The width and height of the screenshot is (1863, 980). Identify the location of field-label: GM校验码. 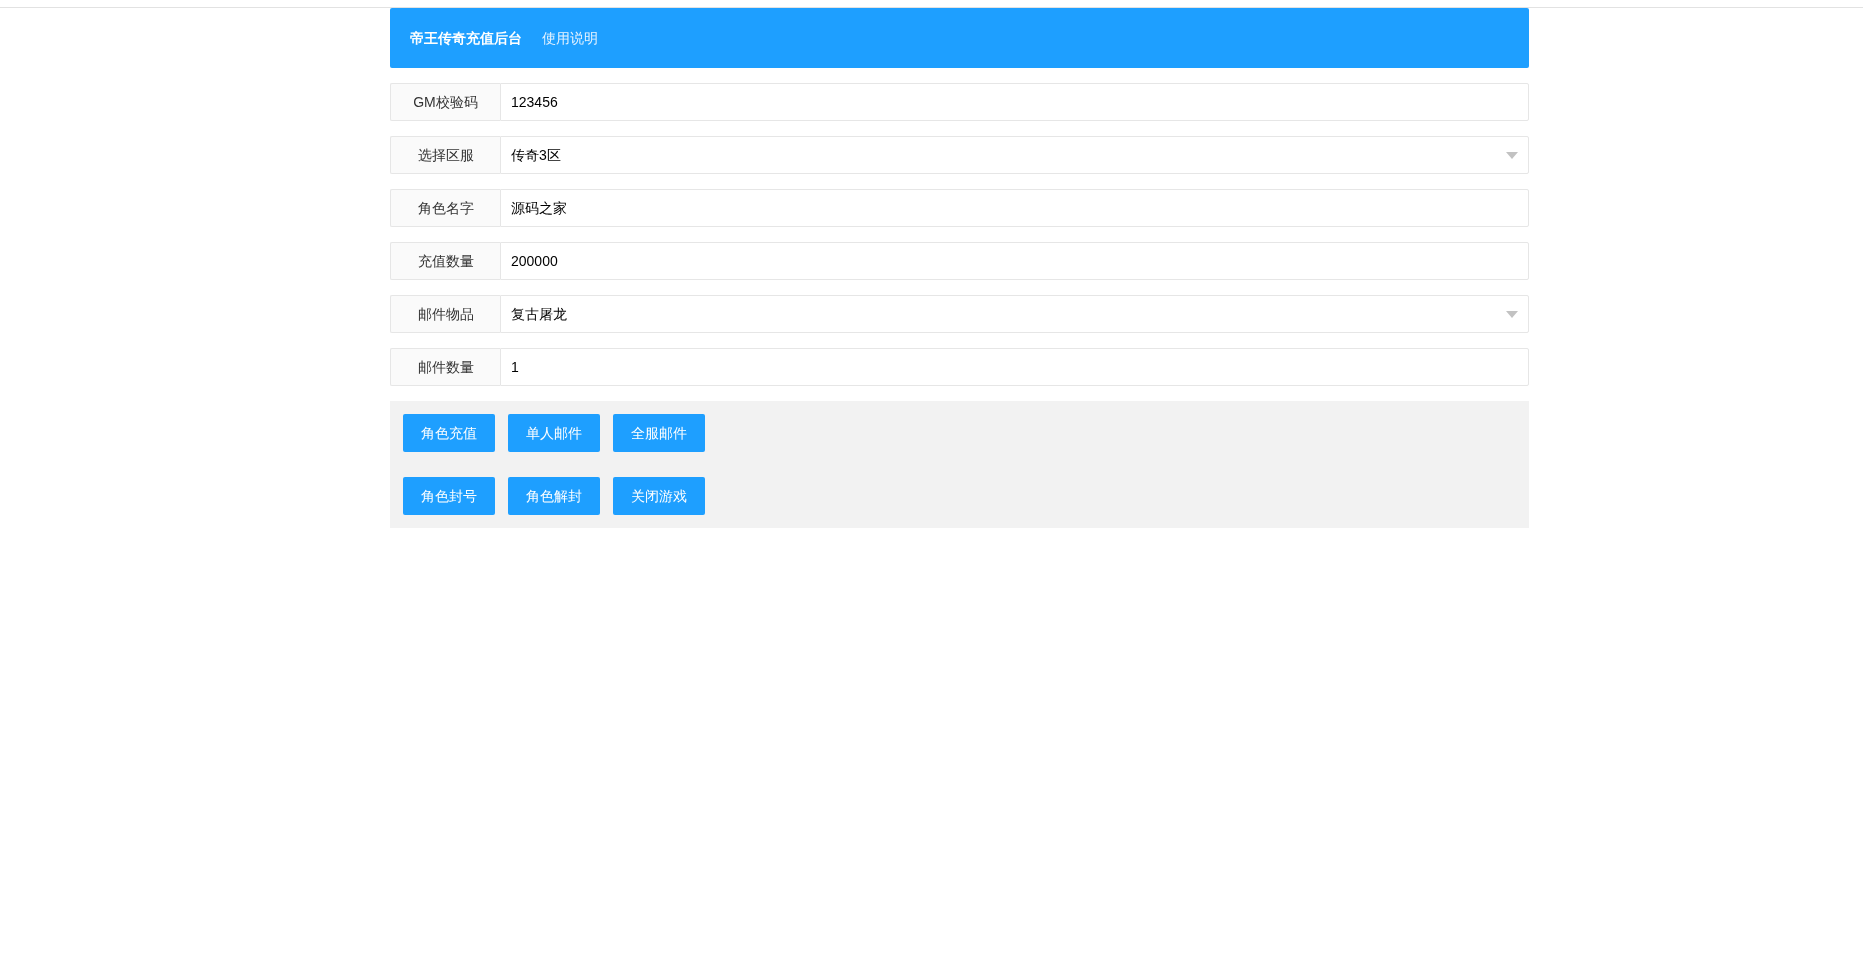
(445, 102).